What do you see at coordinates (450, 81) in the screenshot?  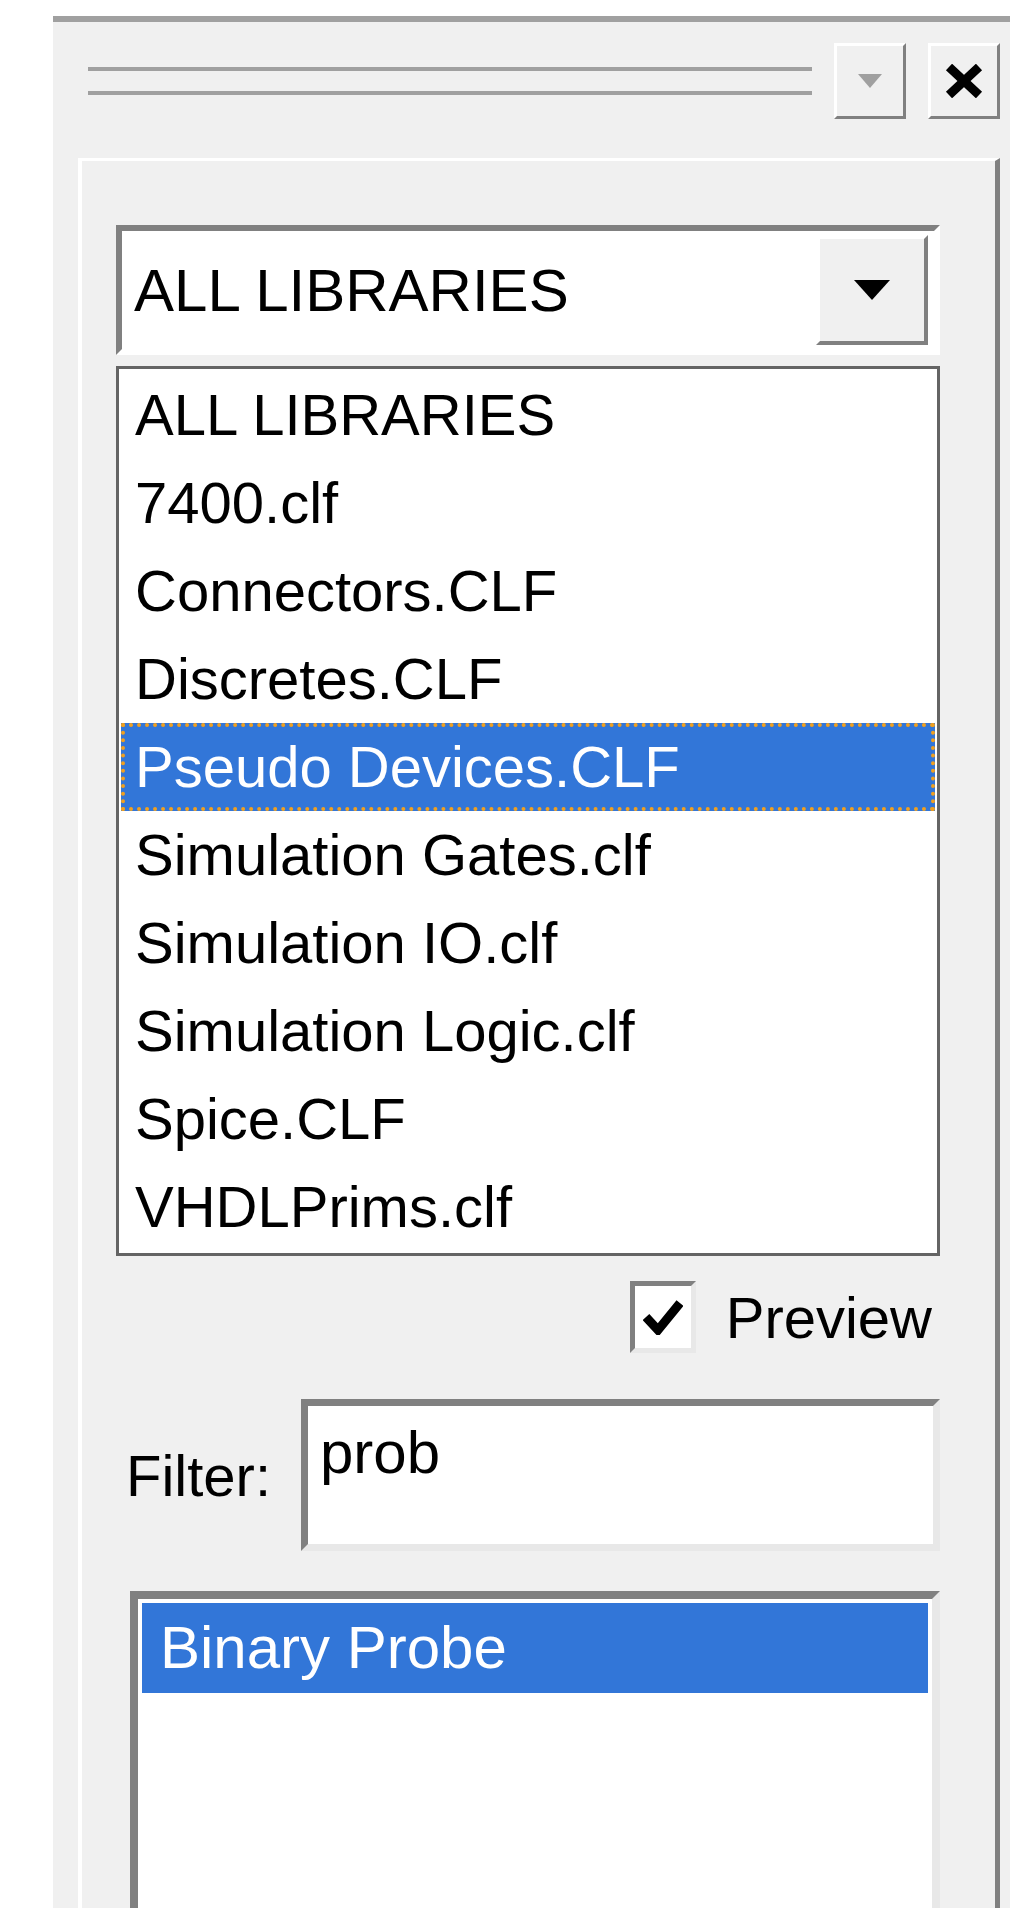 I see `drag-grip` at bounding box center [450, 81].